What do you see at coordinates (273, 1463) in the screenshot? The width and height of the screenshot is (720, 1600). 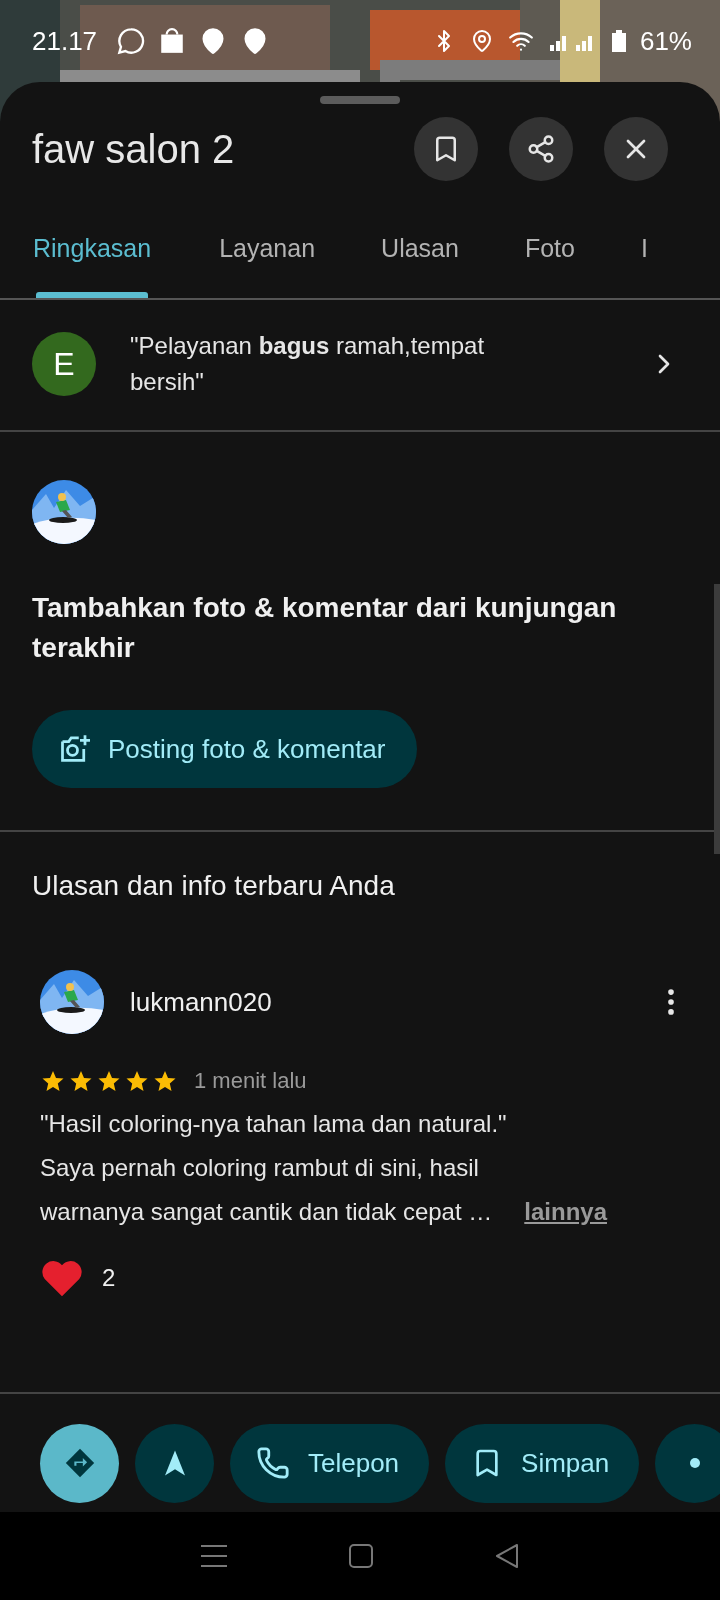 I see `phone-icon` at bounding box center [273, 1463].